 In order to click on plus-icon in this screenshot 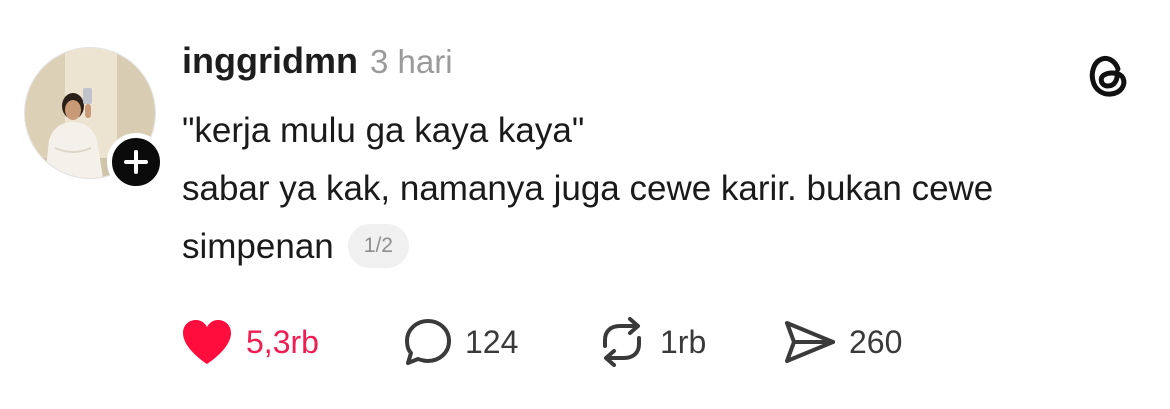, I will do `click(136, 162)`.